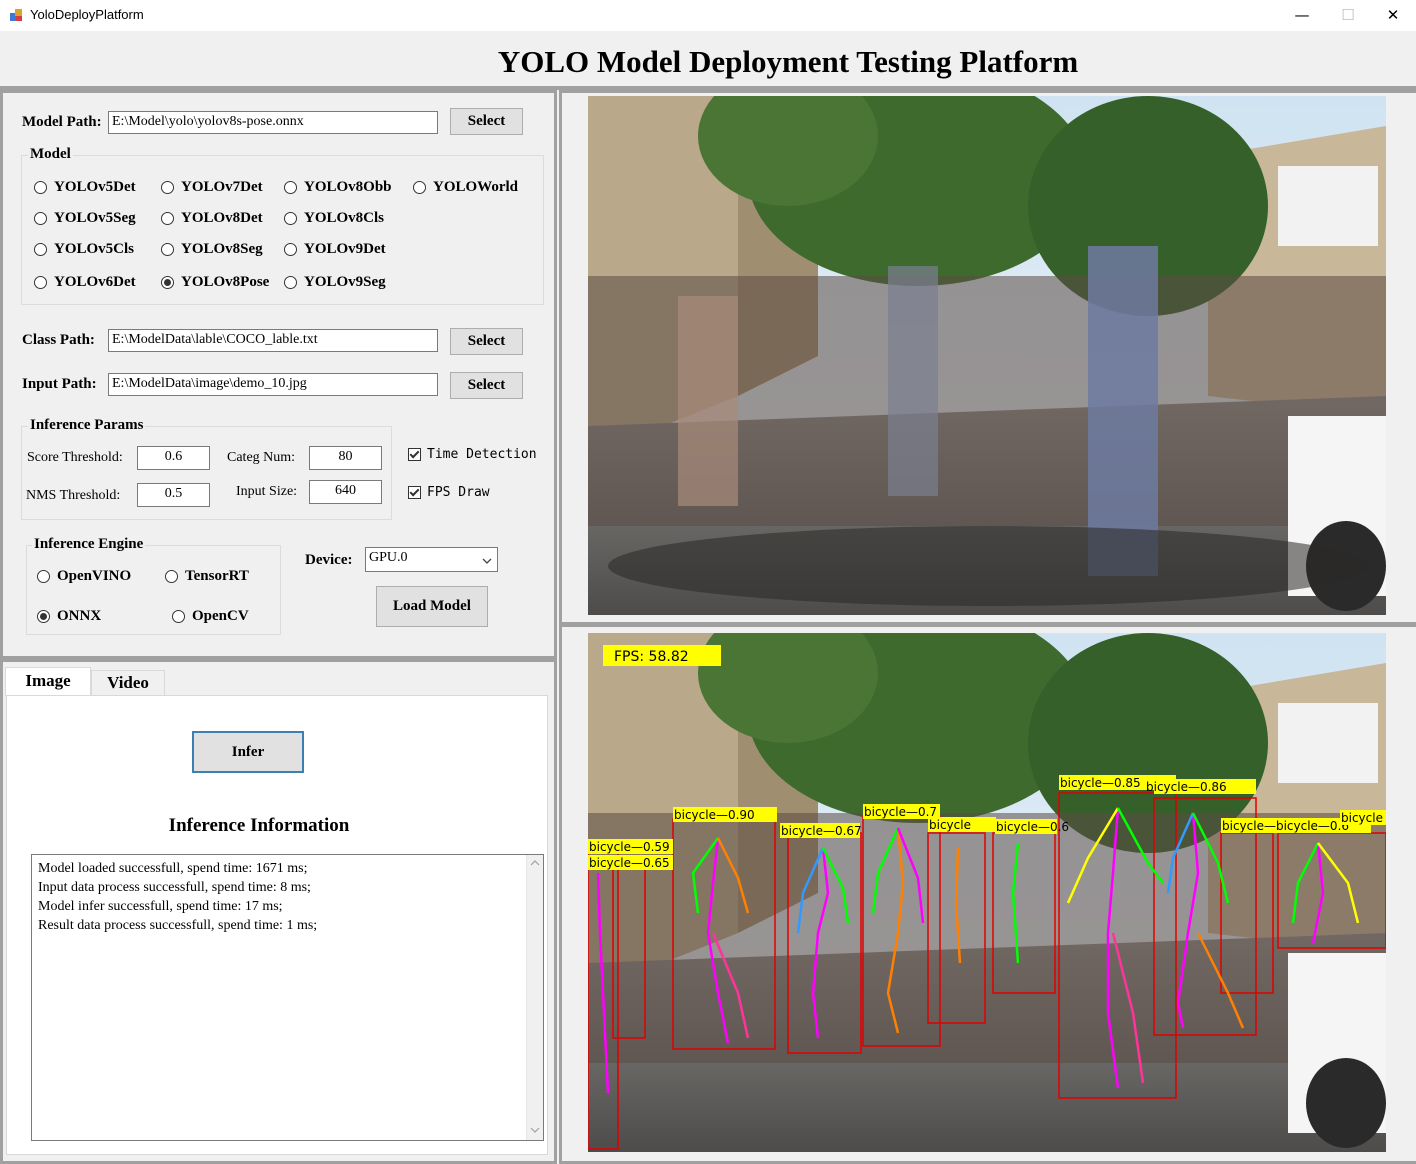 This screenshot has height=1164, width=1416. What do you see at coordinates (708, 16) in the screenshot?
I see `title-bar` at bounding box center [708, 16].